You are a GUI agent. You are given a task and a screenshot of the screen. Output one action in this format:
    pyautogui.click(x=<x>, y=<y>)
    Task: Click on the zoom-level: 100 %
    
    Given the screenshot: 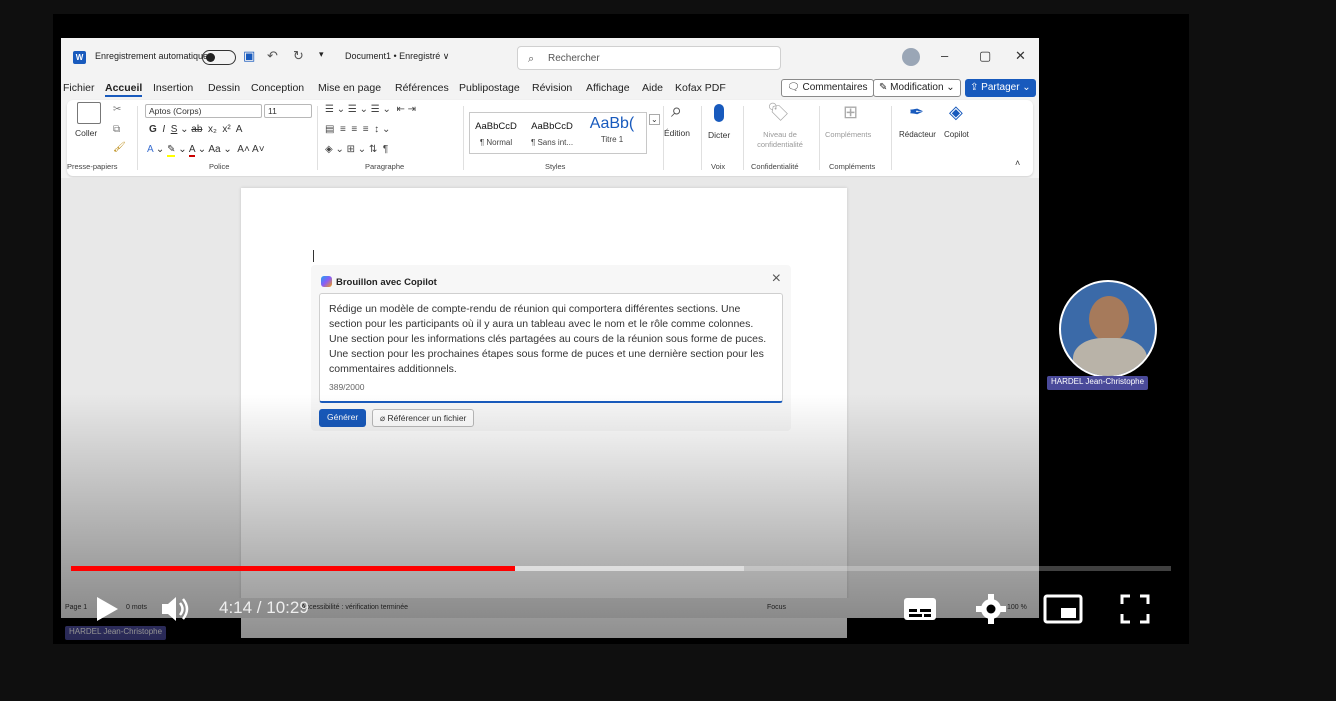 What is the action you would take?
    pyautogui.click(x=1017, y=607)
    